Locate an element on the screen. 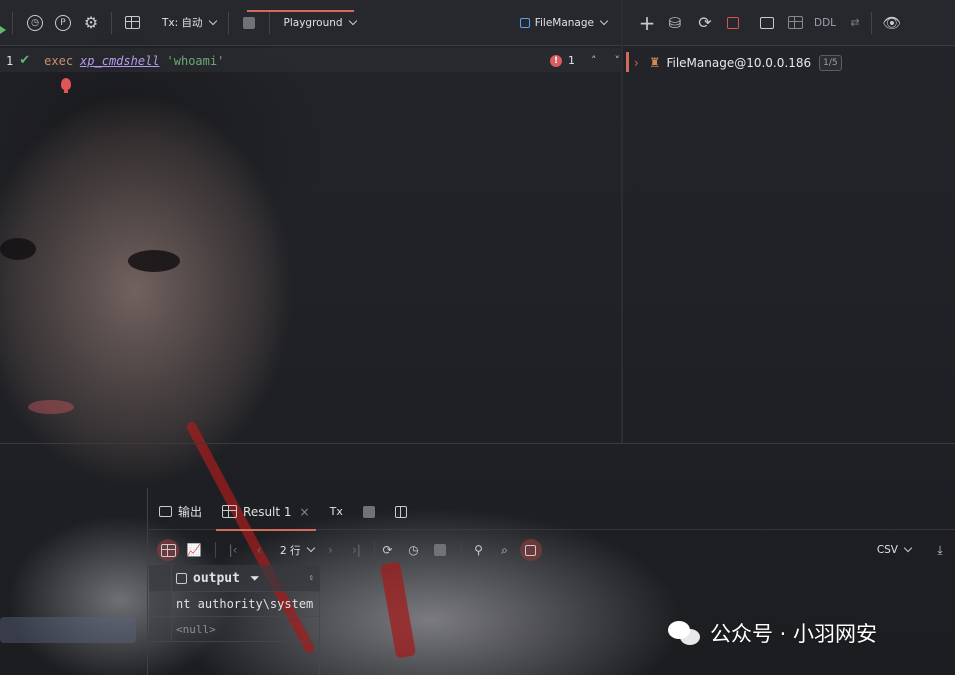 Image resolution: width=955 pixels, height=675 pixels. auto-refresh-button: ◷ is located at coordinates (414, 550).